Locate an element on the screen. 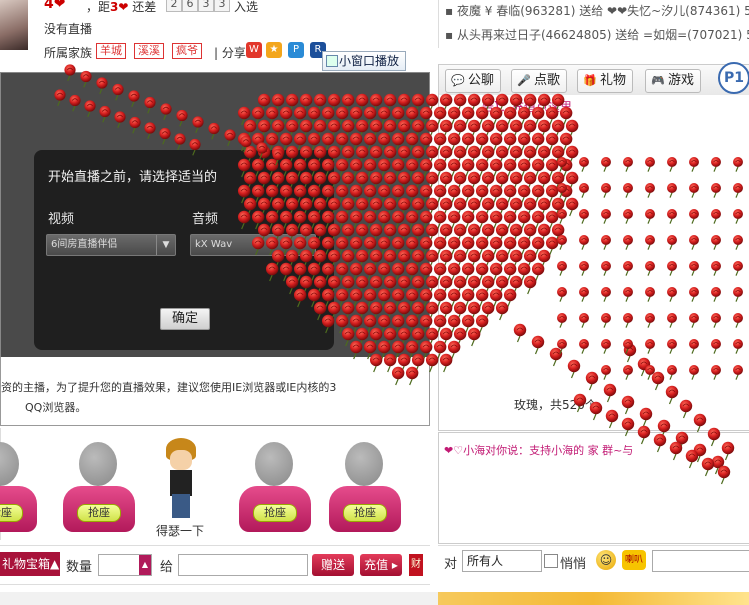 The image size is (749, 605). quantity-label: 数量 is located at coordinates (79, 567).